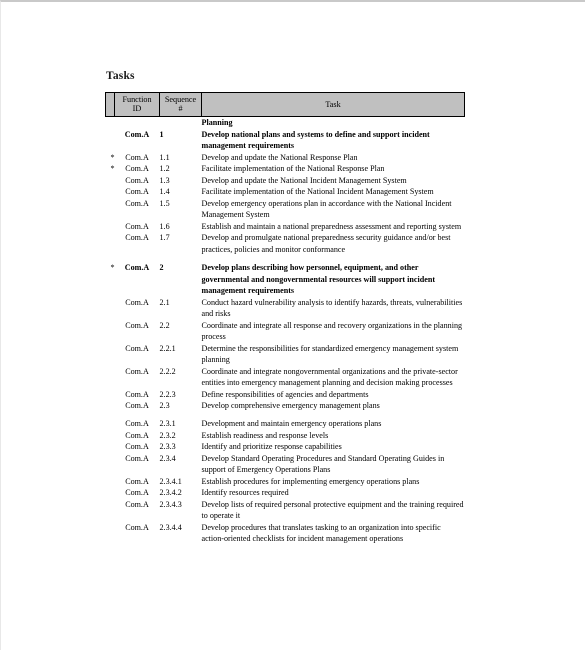  Describe the element at coordinates (285, 123) in the screenshot. I see `table-row: Planning` at that location.